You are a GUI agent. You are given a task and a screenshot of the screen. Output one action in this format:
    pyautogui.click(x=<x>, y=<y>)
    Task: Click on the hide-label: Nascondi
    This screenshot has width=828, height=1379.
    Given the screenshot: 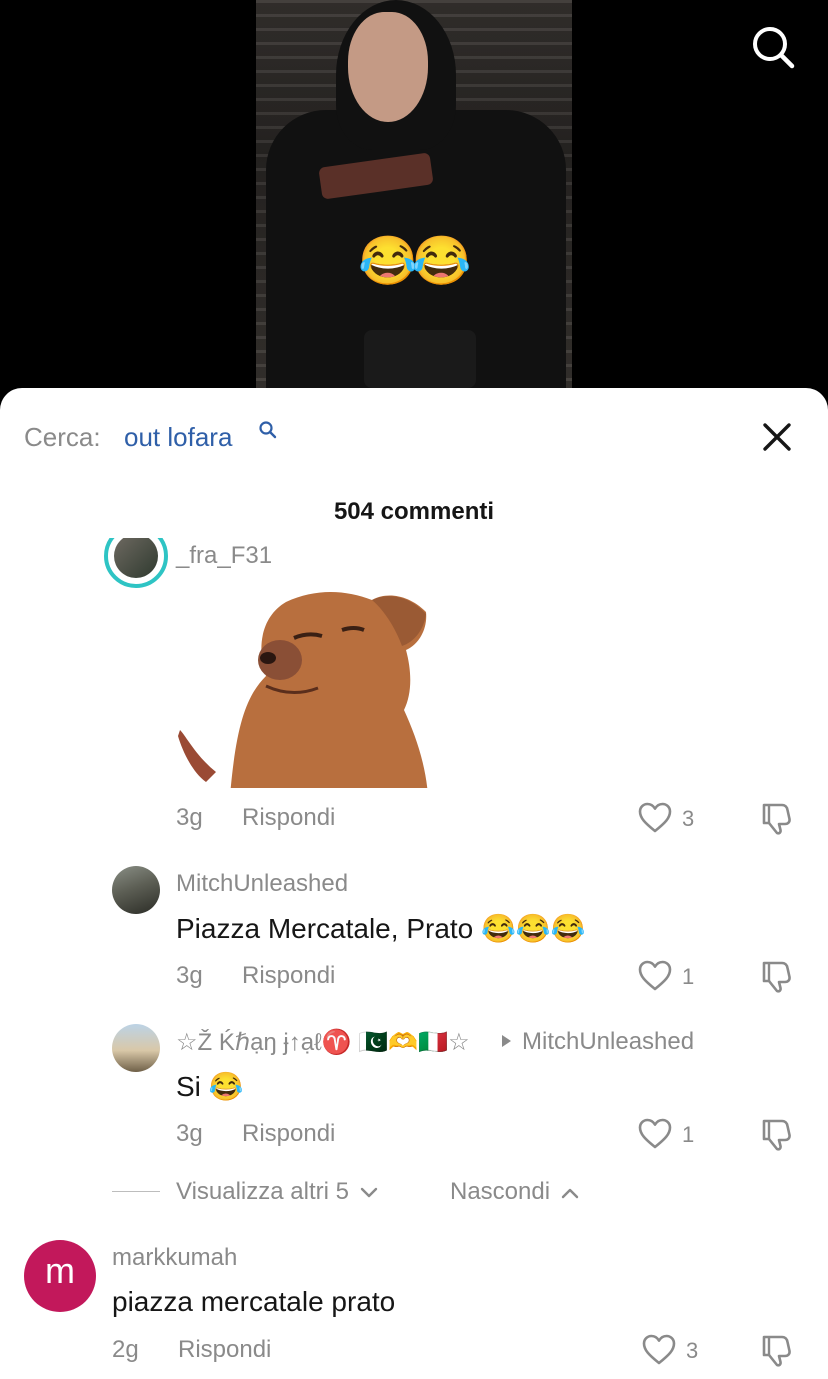 What is the action you would take?
    pyautogui.click(x=500, y=1191)
    